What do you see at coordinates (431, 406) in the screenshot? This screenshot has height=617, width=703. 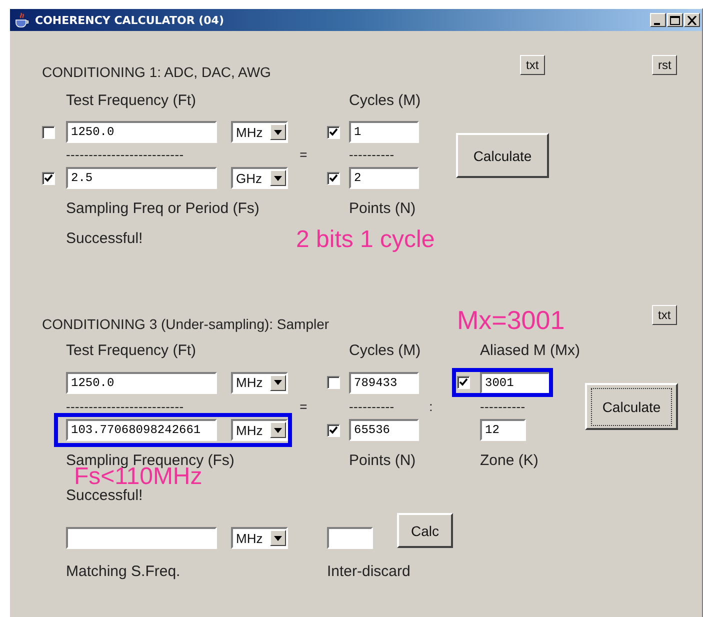 I see `colon-sign: :` at bounding box center [431, 406].